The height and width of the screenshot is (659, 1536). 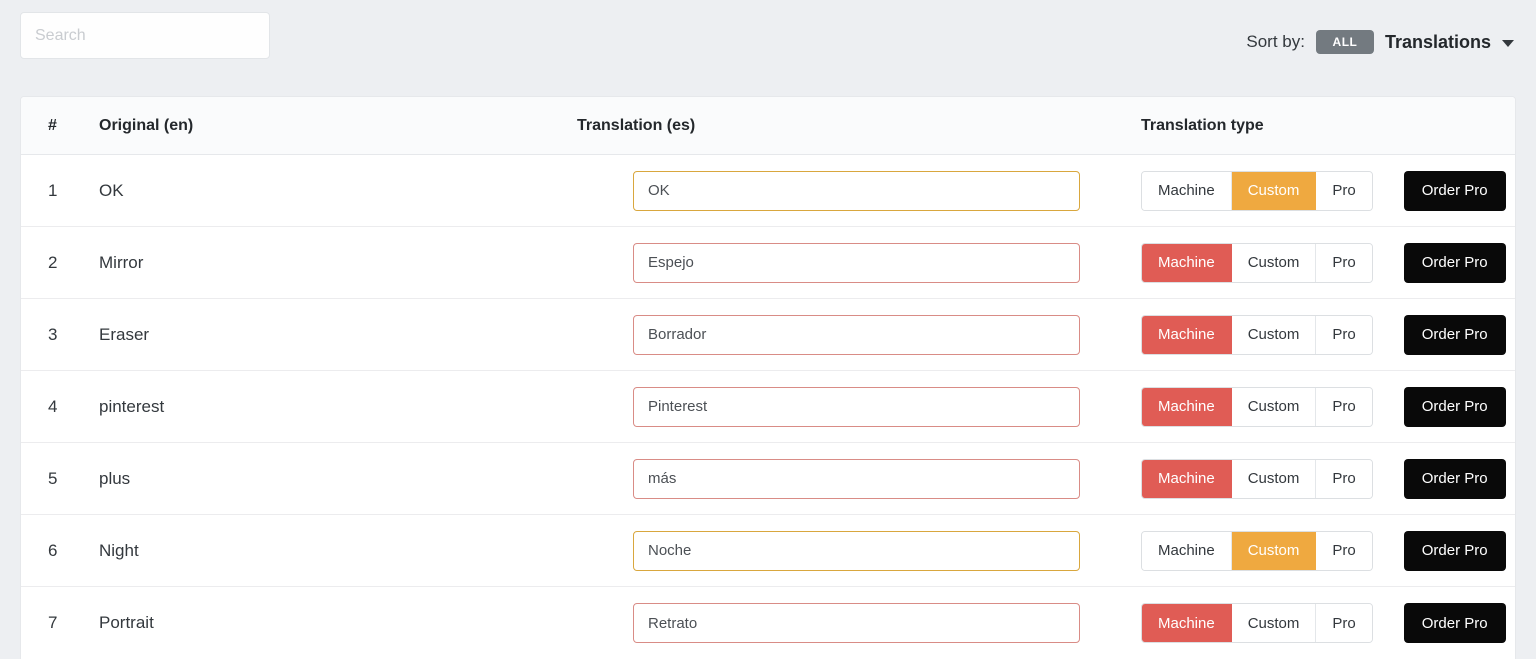 I want to click on original-text: Night, so click(x=119, y=550).